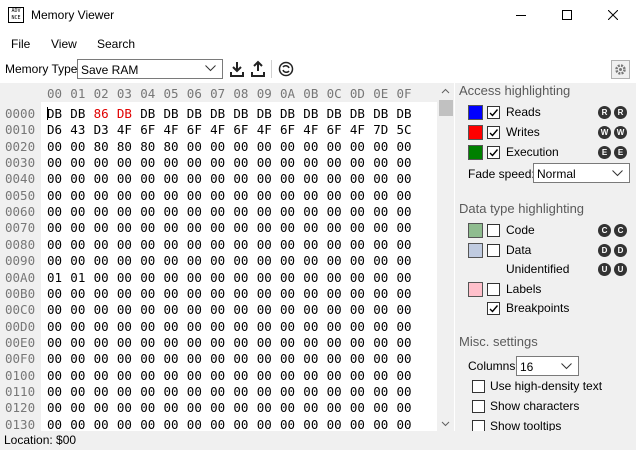 The width and height of the screenshot is (636, 450). I want to click on menu-search: Search, so click(116, 44).